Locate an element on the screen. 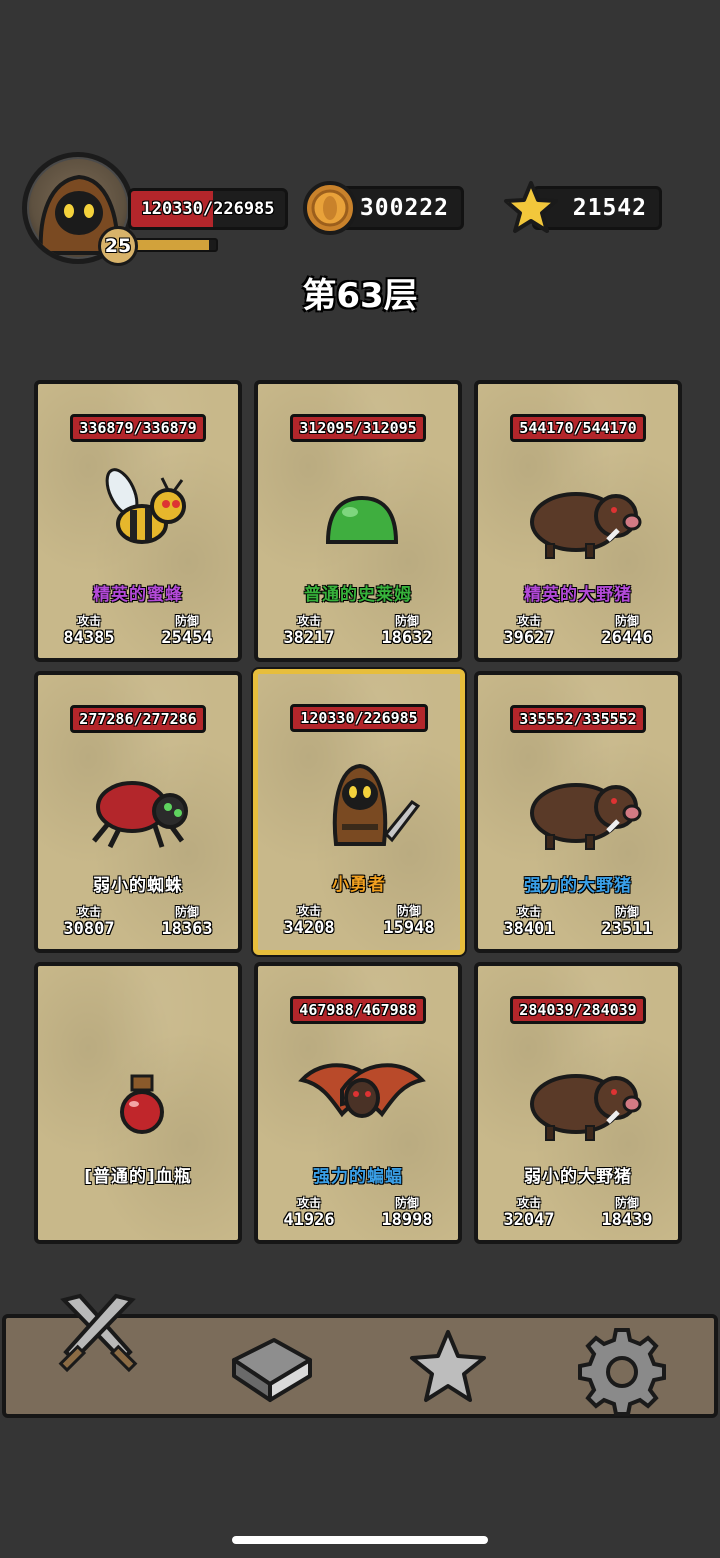 The image size is (720, 1558). defense-stat: 防御 26446 is located at coordinates (627, 631).